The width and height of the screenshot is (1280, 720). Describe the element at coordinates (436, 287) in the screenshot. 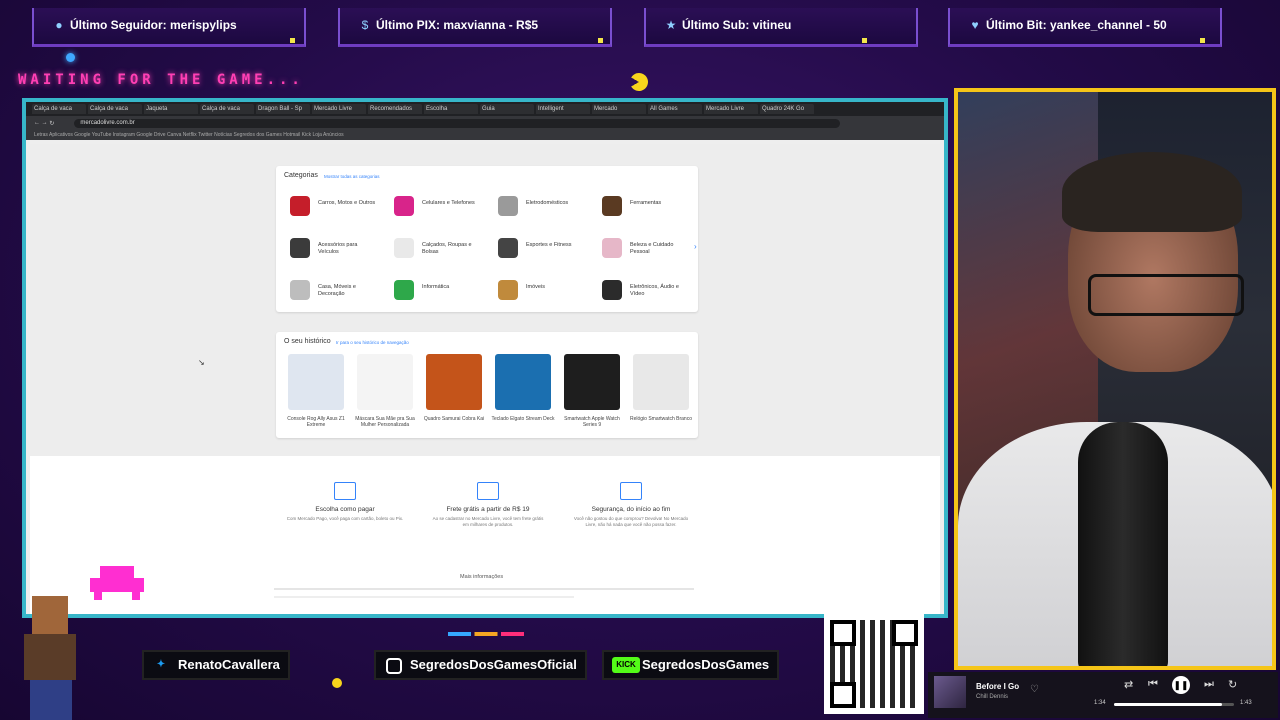

I see `category-label: Informática` at that location.